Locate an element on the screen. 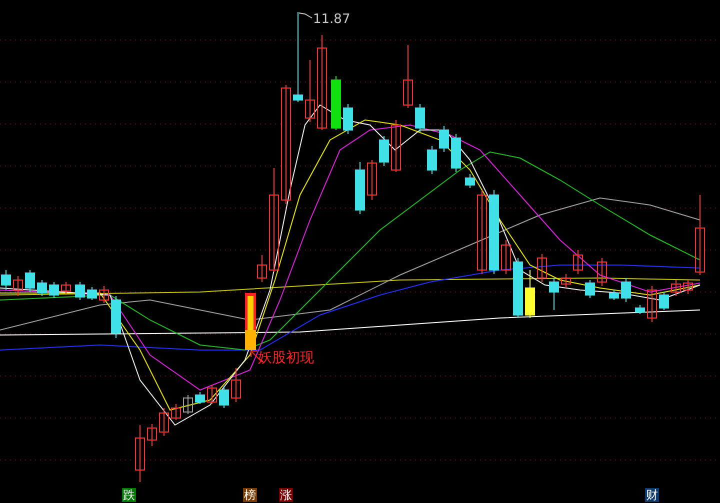 The height and width of the screenshot is (503, 720). marker-tag: 涨 is located at coordinates (286, 495).